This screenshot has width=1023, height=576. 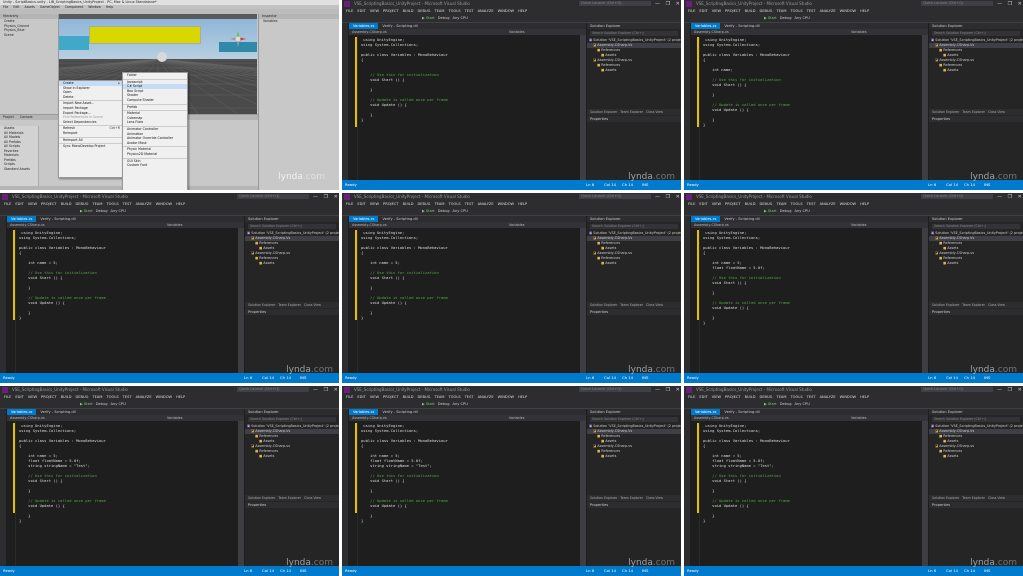 I want to click on context-menu-item: Delete, so click(x=91, y=97).